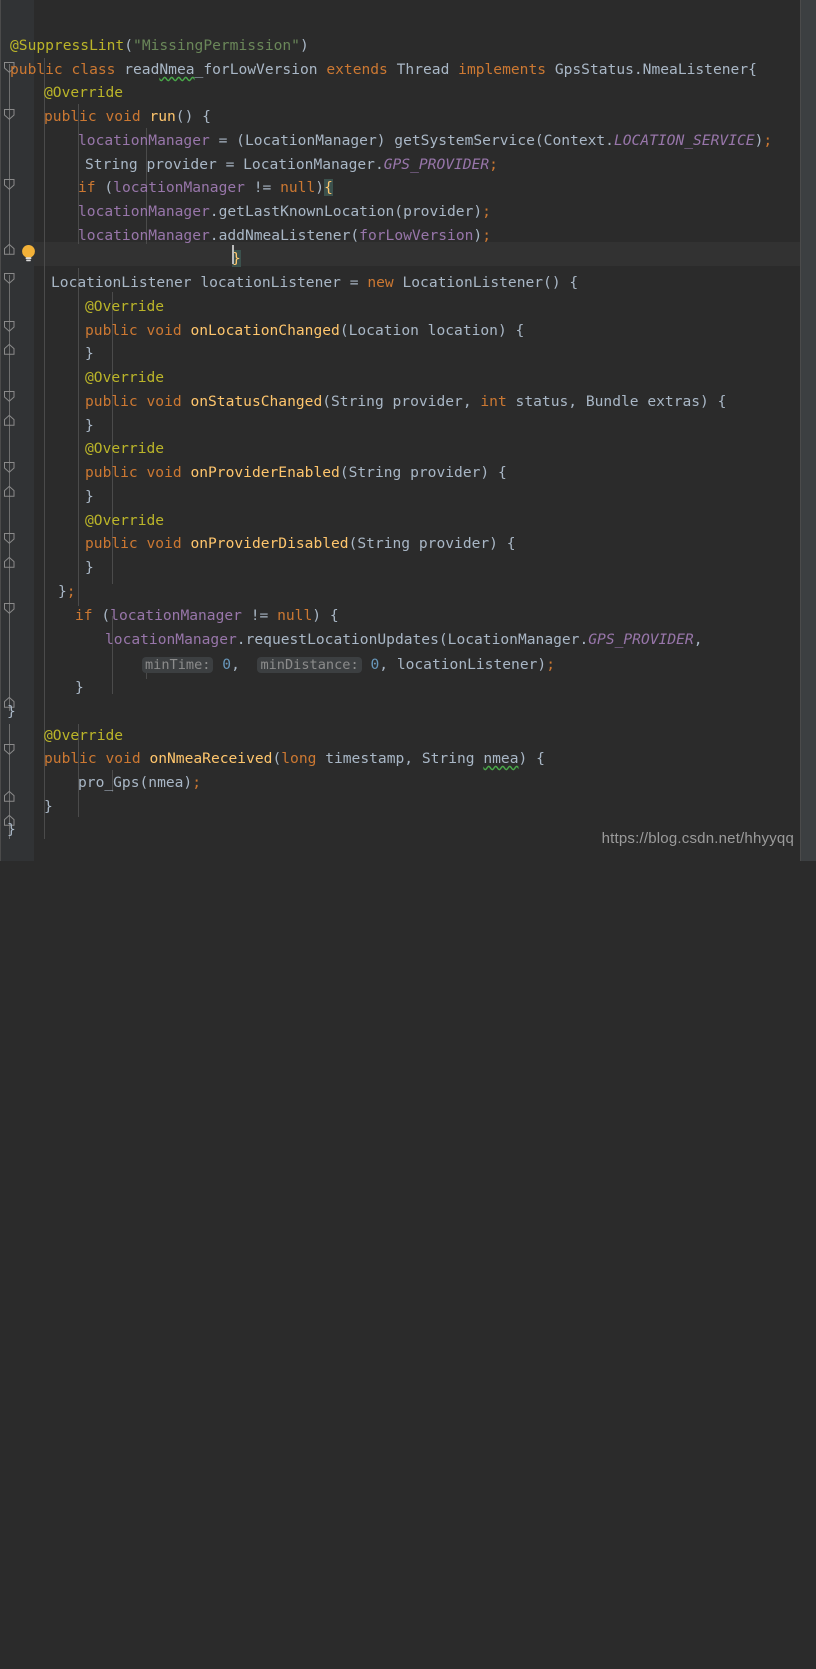 The height and width of the screenshot is (1669, 816). Describe the element at coordinates (216, 45) in the screenshot. I see `string-literal: "MissingPermission"` at that location.